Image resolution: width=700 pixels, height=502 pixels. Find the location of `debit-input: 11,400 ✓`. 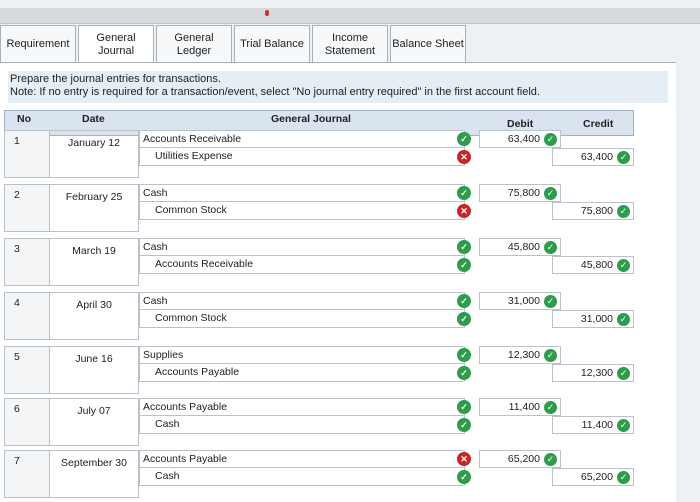

debit-input: 11,400 ✓ is located at coordinates (520, 407).